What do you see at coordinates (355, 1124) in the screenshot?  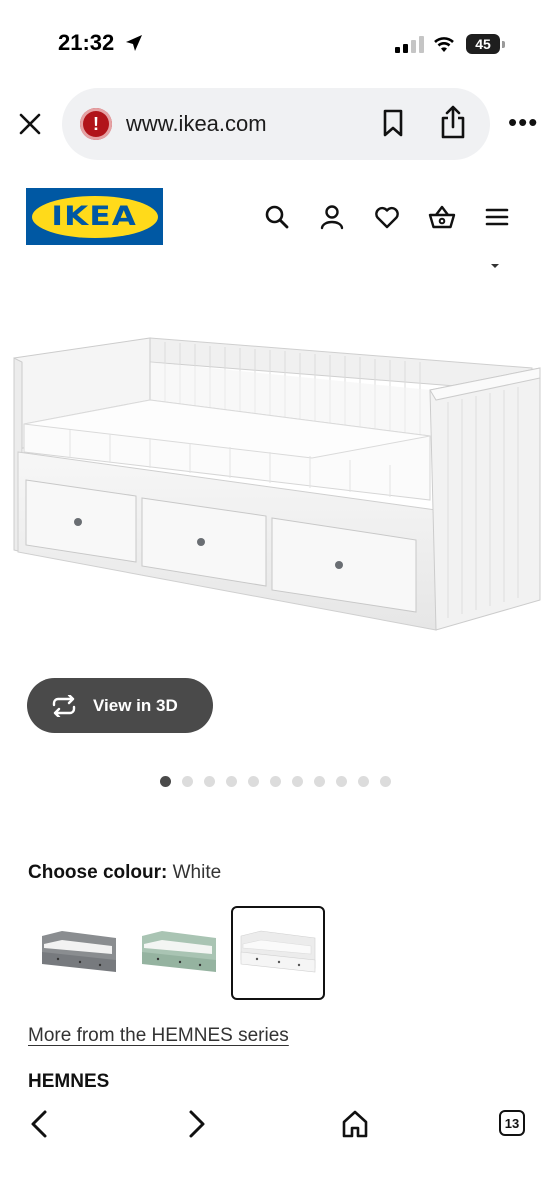 I see `home-icon` at bounding box center [355, 1124].